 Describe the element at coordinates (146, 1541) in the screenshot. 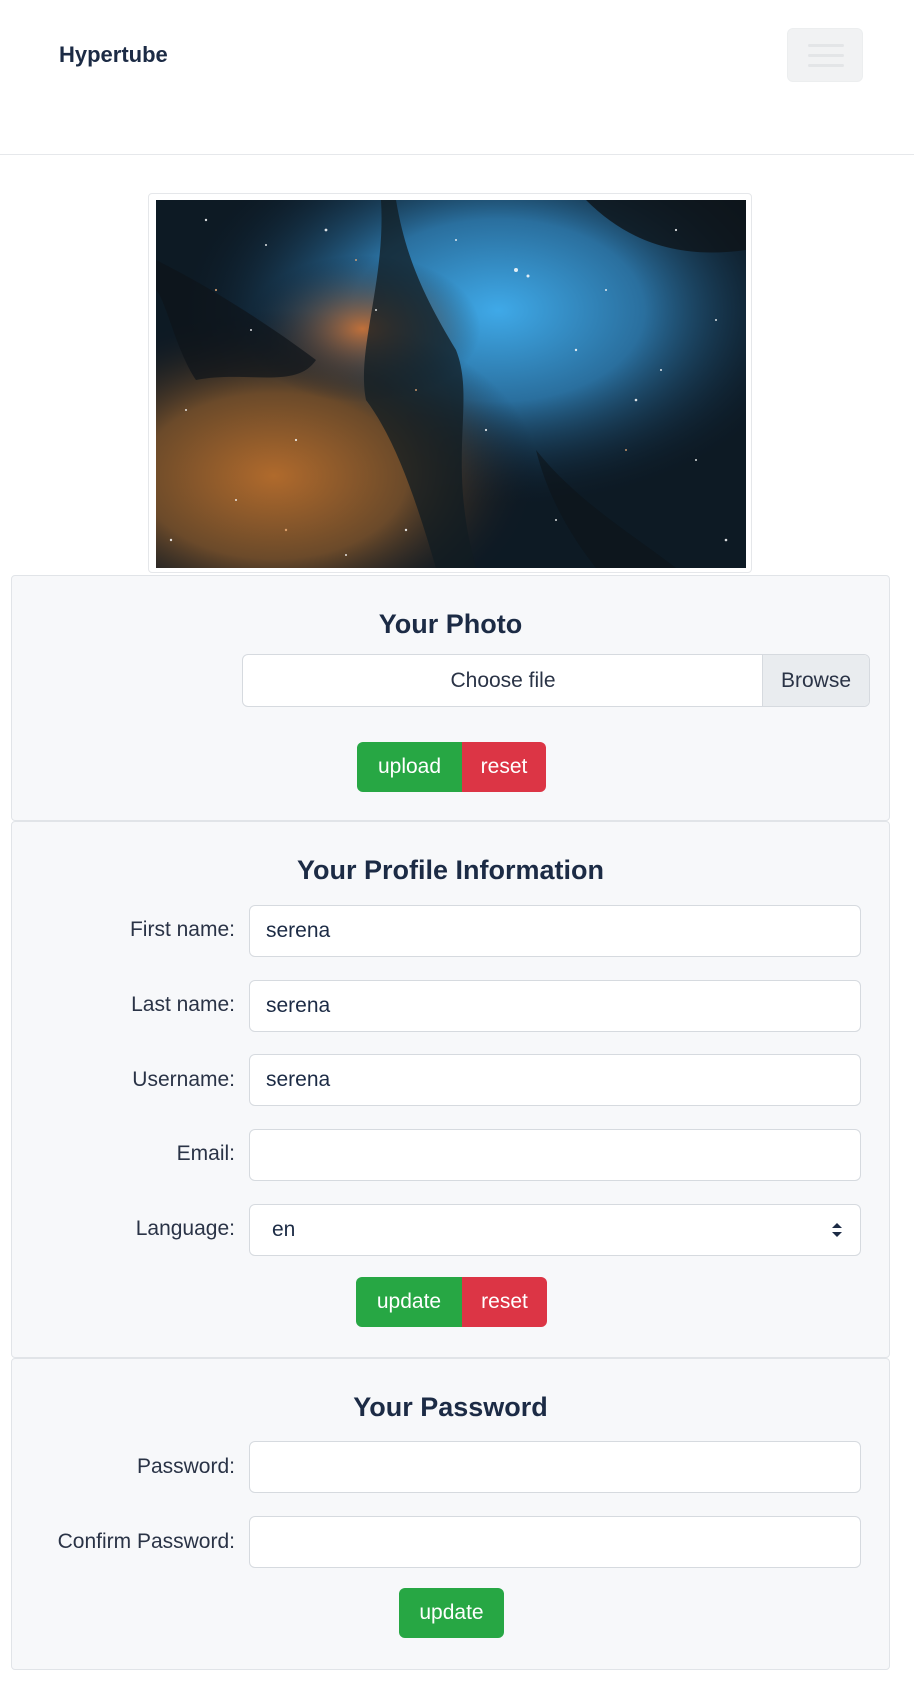

I see `confirm-password-label: Confirm Password:` at that location.